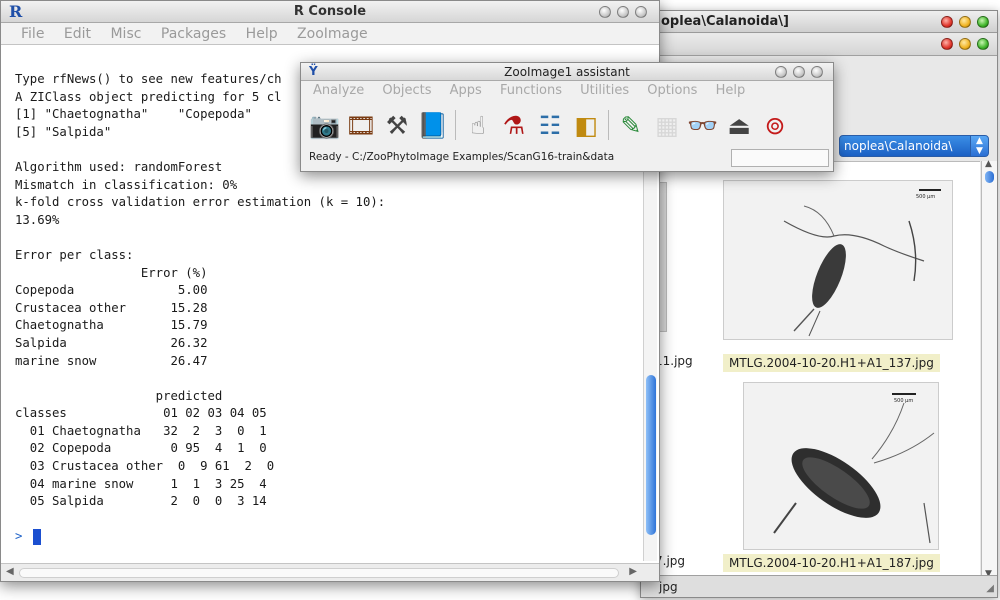 The width and height of the screenshot is (1000, 600). Describe the element at coordinates (141, 501) in the screenshot. I see `console-line: 05 Salpida 2 0 0 3 14` at that location.